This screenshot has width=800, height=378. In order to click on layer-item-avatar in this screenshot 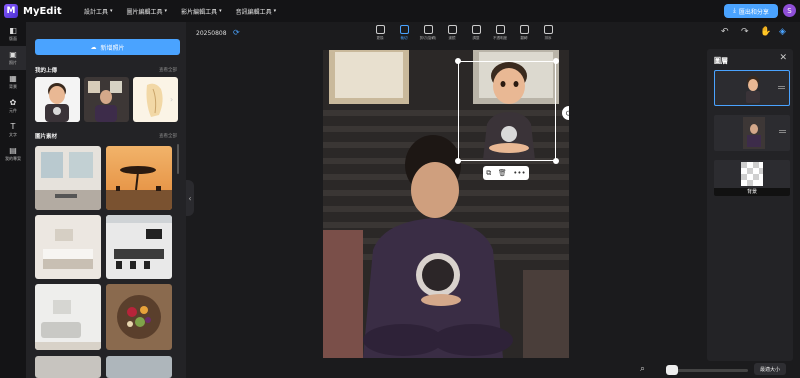, I will do `click(752, 88)`.